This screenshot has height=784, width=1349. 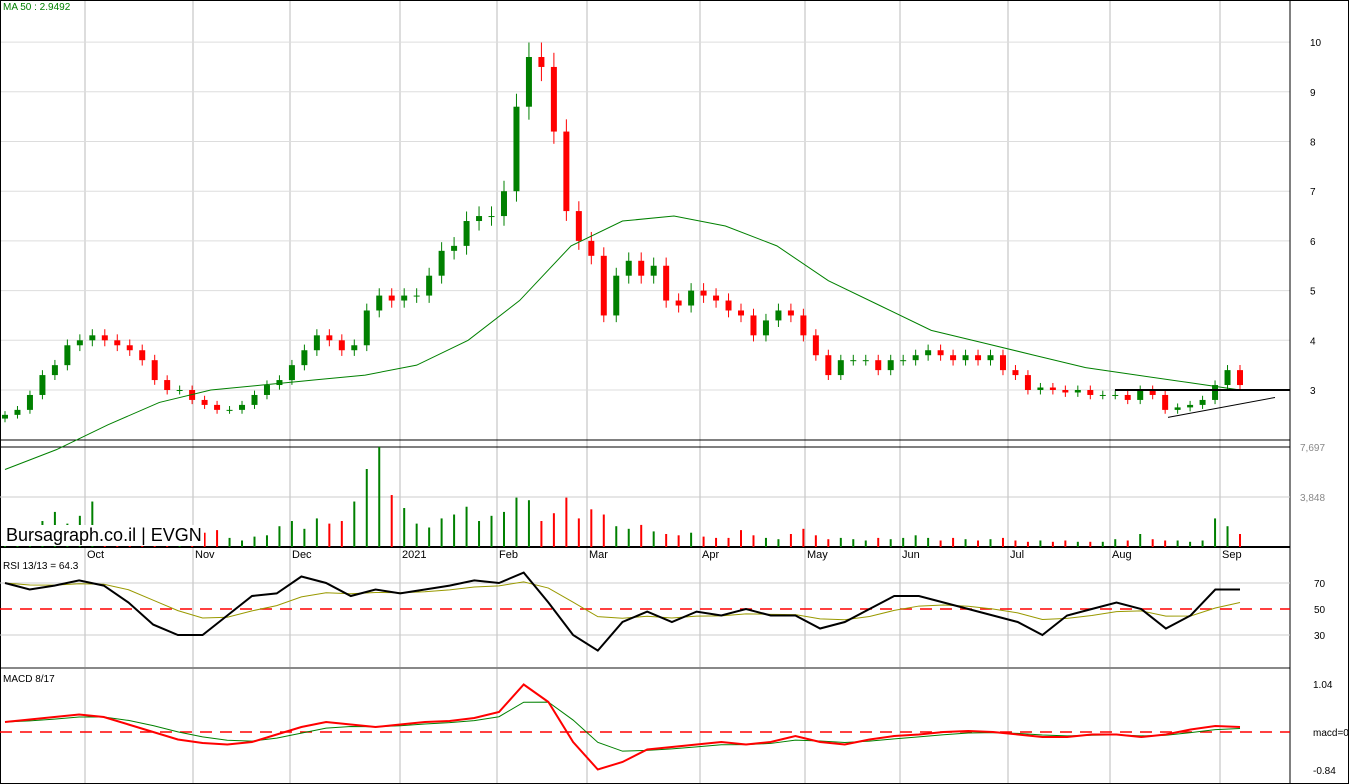 What do you see at coordinates (1320, 636) in the screenshot?
I see `rsi-tick-label: 30` at bounding box center [1320, 636].